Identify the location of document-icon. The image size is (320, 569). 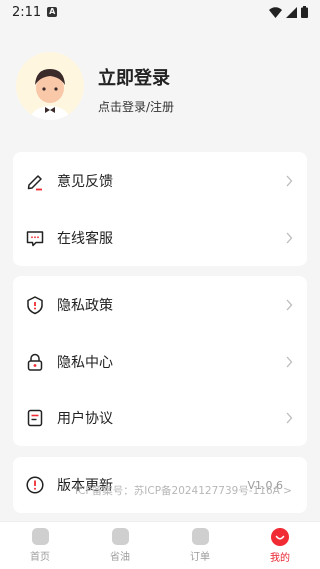
(35, 417).